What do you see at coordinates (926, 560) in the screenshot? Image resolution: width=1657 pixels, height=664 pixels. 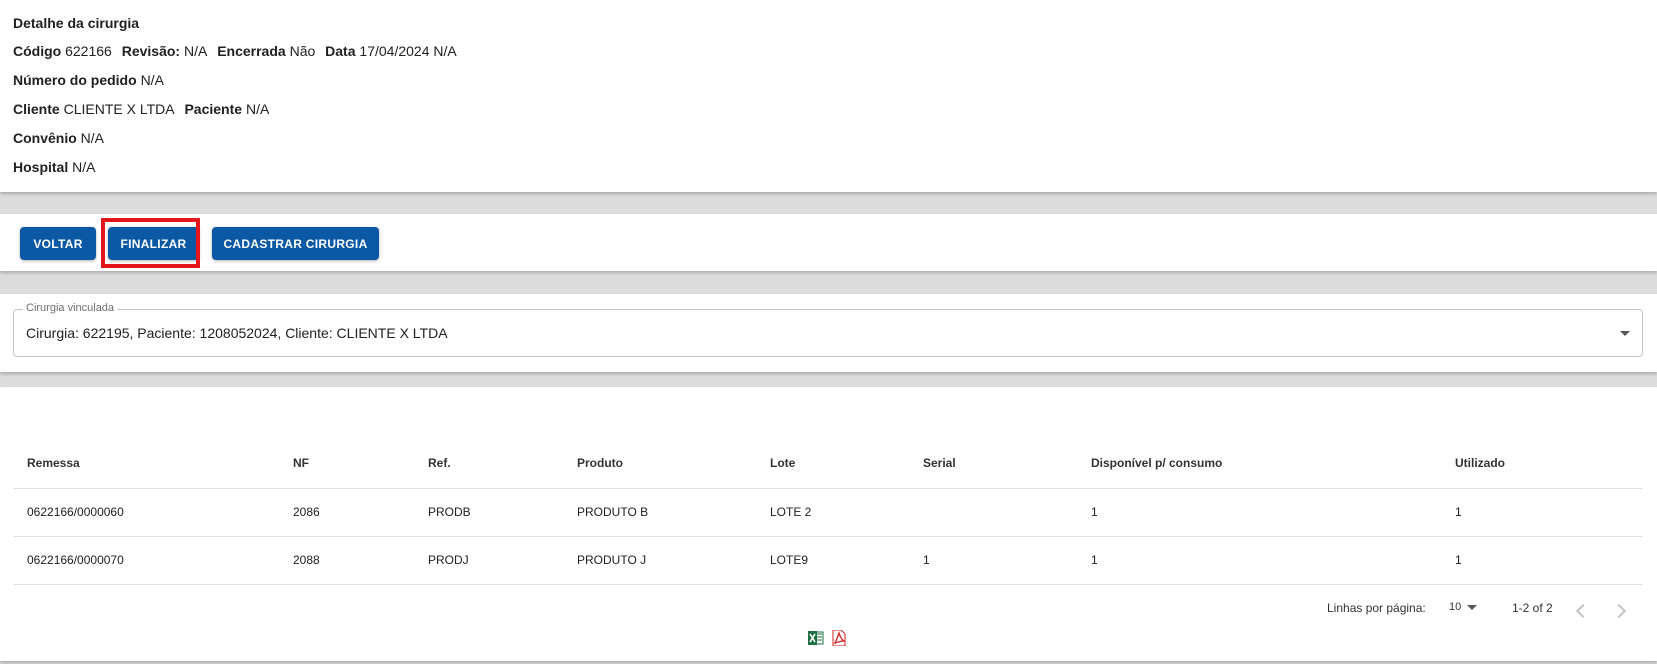 I see `cell-serial: 1` at bounding box center [926, 560].